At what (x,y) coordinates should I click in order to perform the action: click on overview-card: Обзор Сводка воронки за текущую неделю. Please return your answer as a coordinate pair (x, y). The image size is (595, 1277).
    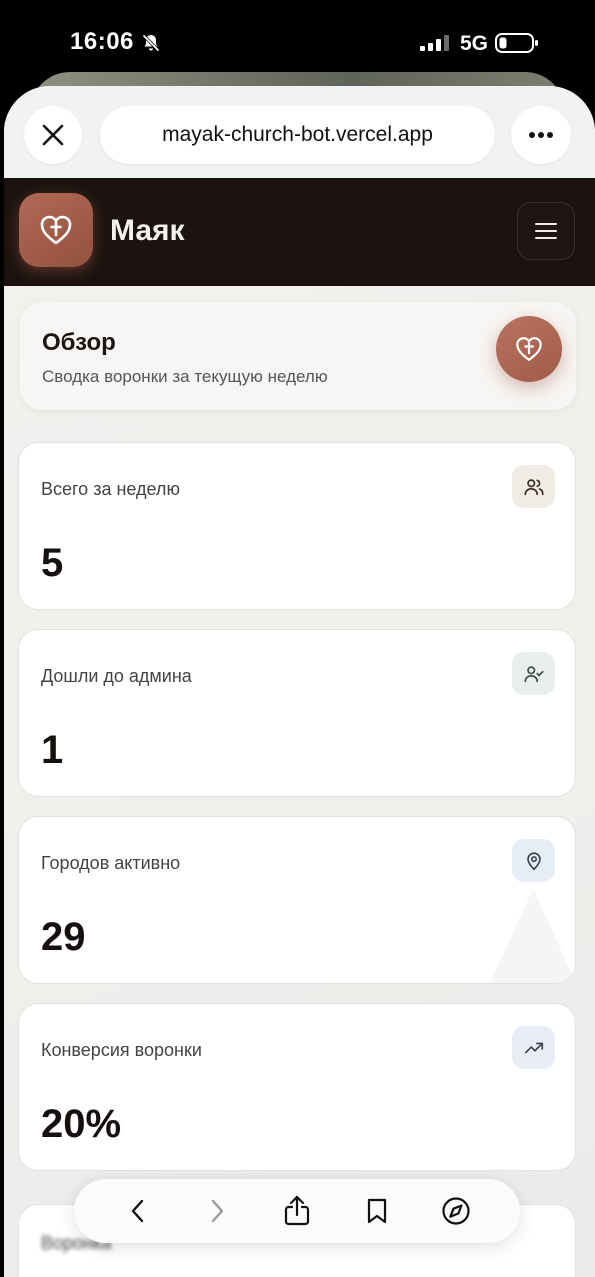
    Looking at the image, I should click on (298, 356).